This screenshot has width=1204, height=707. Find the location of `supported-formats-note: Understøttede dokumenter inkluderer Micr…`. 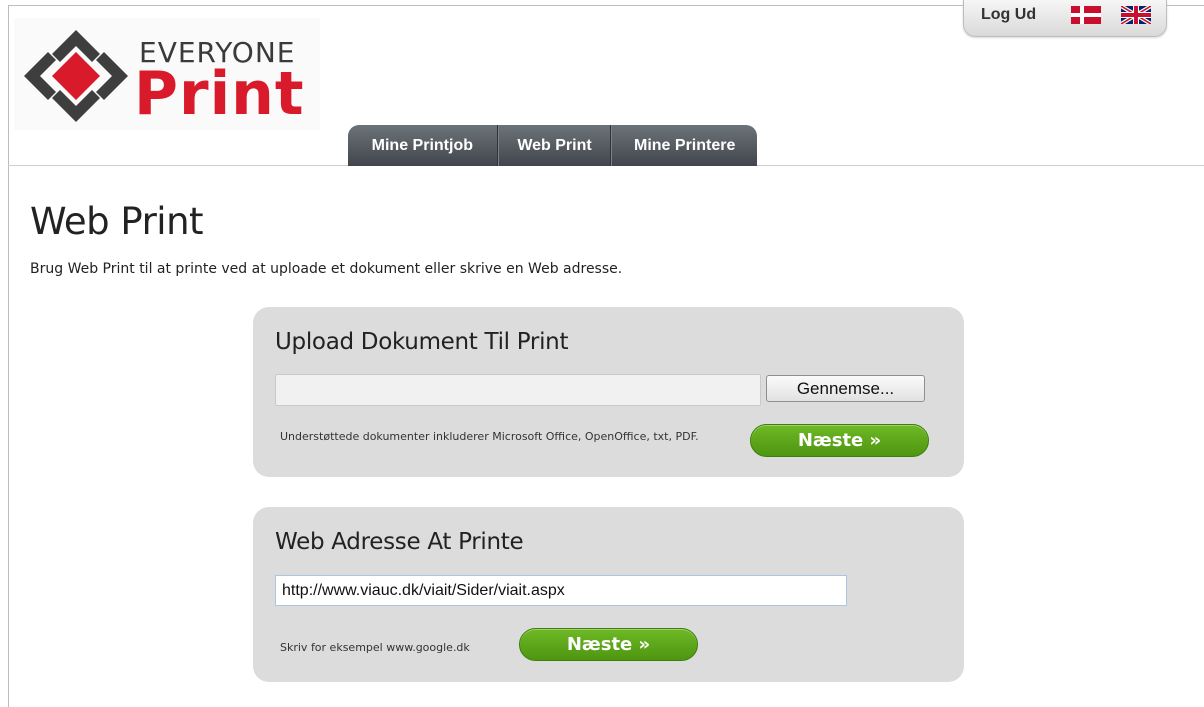

supported-formats-note: Understøttede dokumenter inkluderer Micr… is located at coordinates (489, 436).